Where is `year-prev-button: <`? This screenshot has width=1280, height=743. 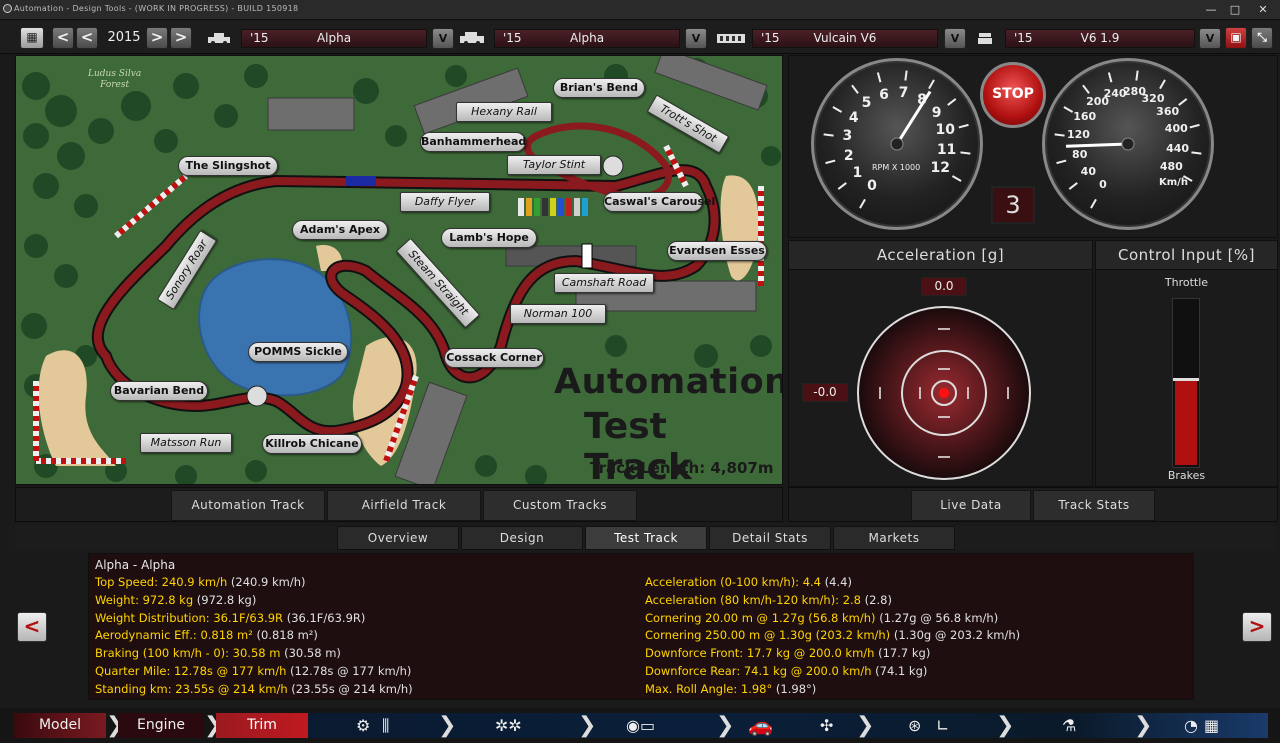 year-prev-button: < is located at coordinates (87, 38).